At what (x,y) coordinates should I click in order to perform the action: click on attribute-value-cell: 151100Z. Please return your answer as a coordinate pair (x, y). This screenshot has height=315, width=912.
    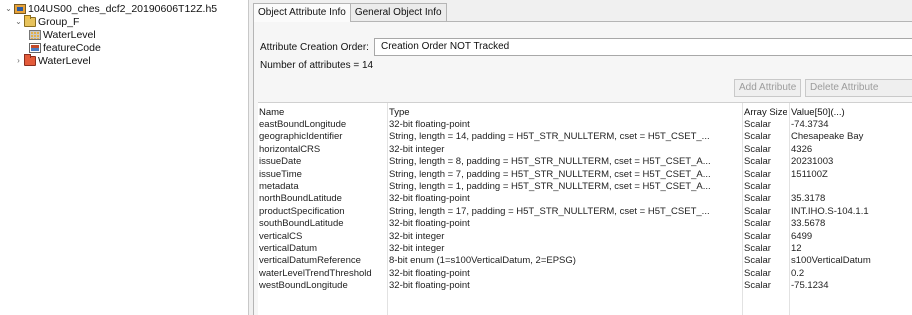
    Looking at the image, I should click on (851, 174).